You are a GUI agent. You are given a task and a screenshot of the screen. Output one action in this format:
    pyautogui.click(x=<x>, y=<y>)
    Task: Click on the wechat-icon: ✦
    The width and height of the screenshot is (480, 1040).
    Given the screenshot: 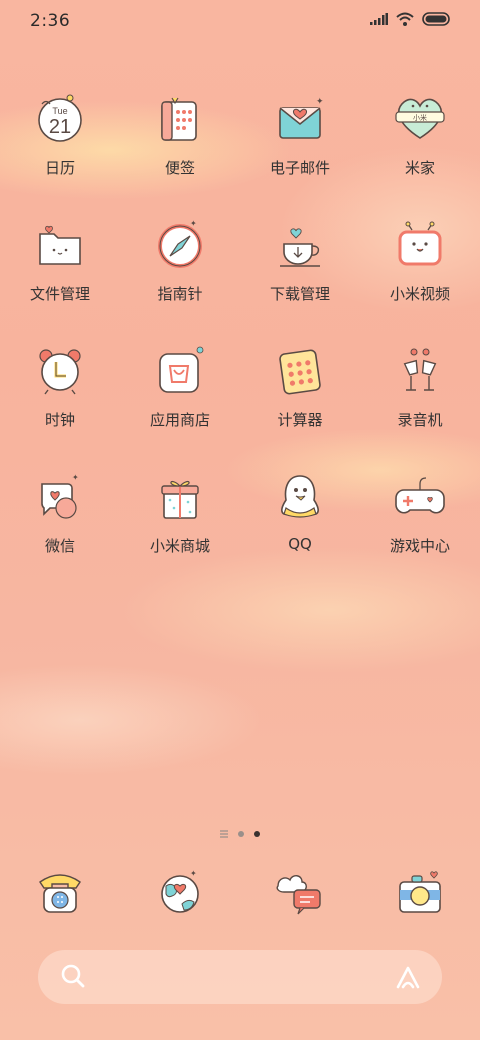 What is the action you would take?
    pyautogui.click(x=60, y=496)
    